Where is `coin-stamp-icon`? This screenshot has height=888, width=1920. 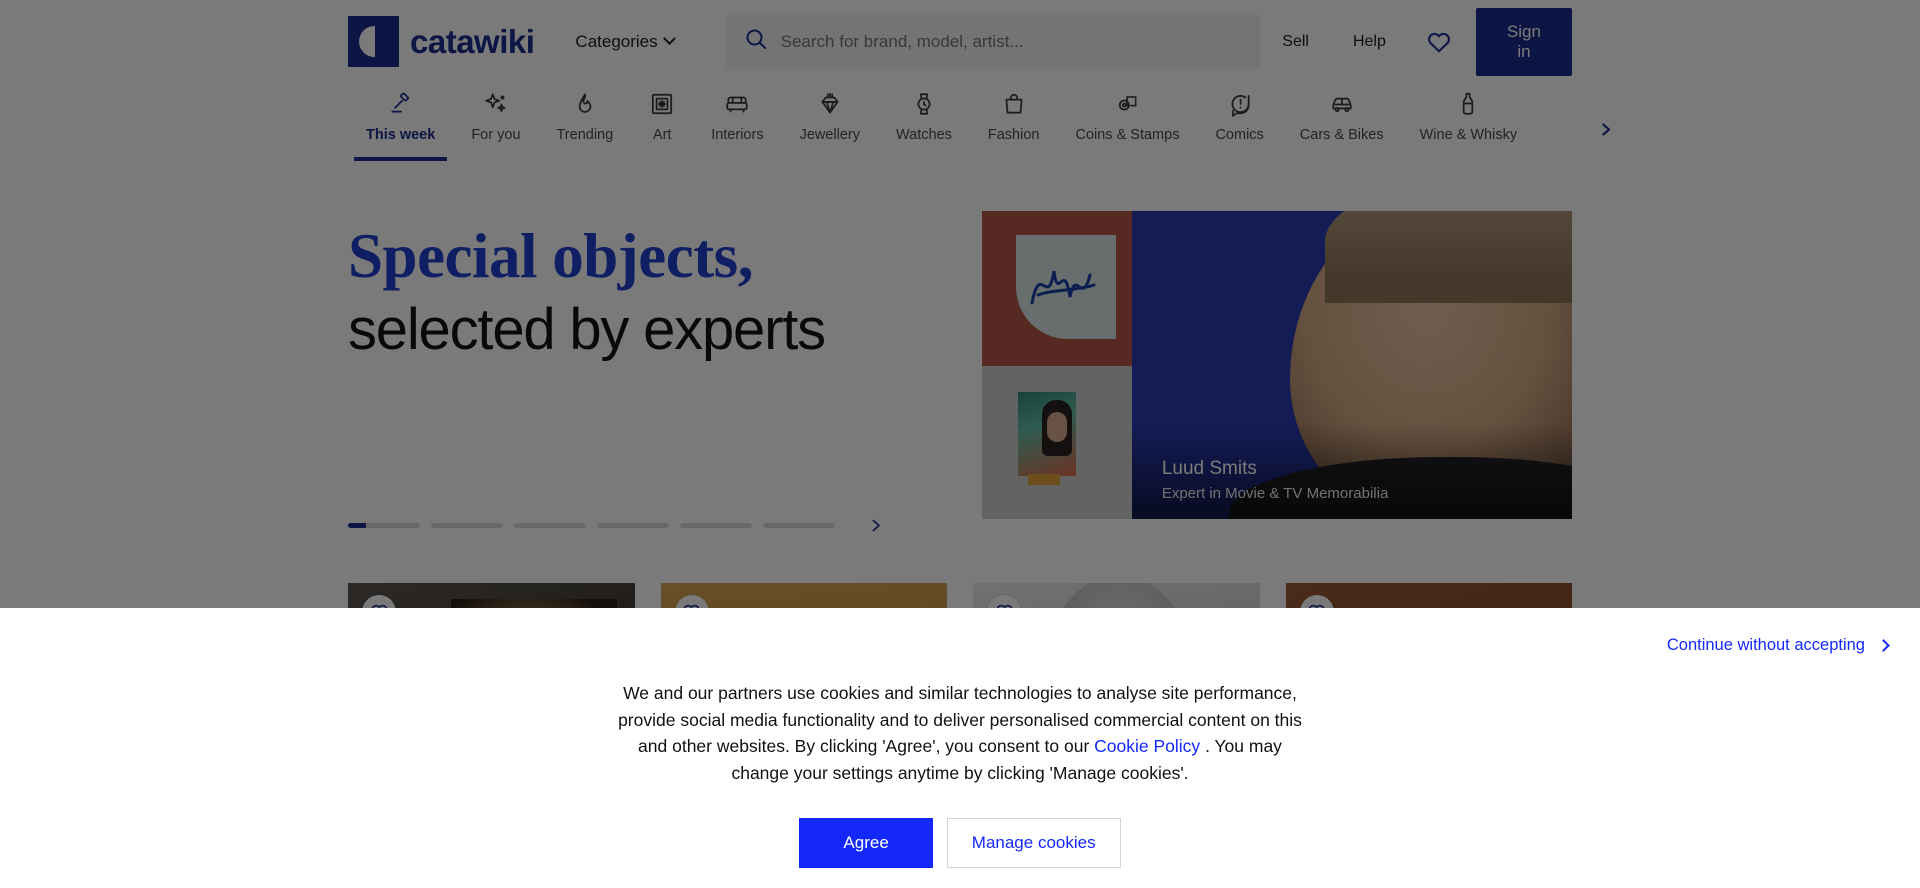 coin-stamp-icon is located at coordinates (1128, 103).